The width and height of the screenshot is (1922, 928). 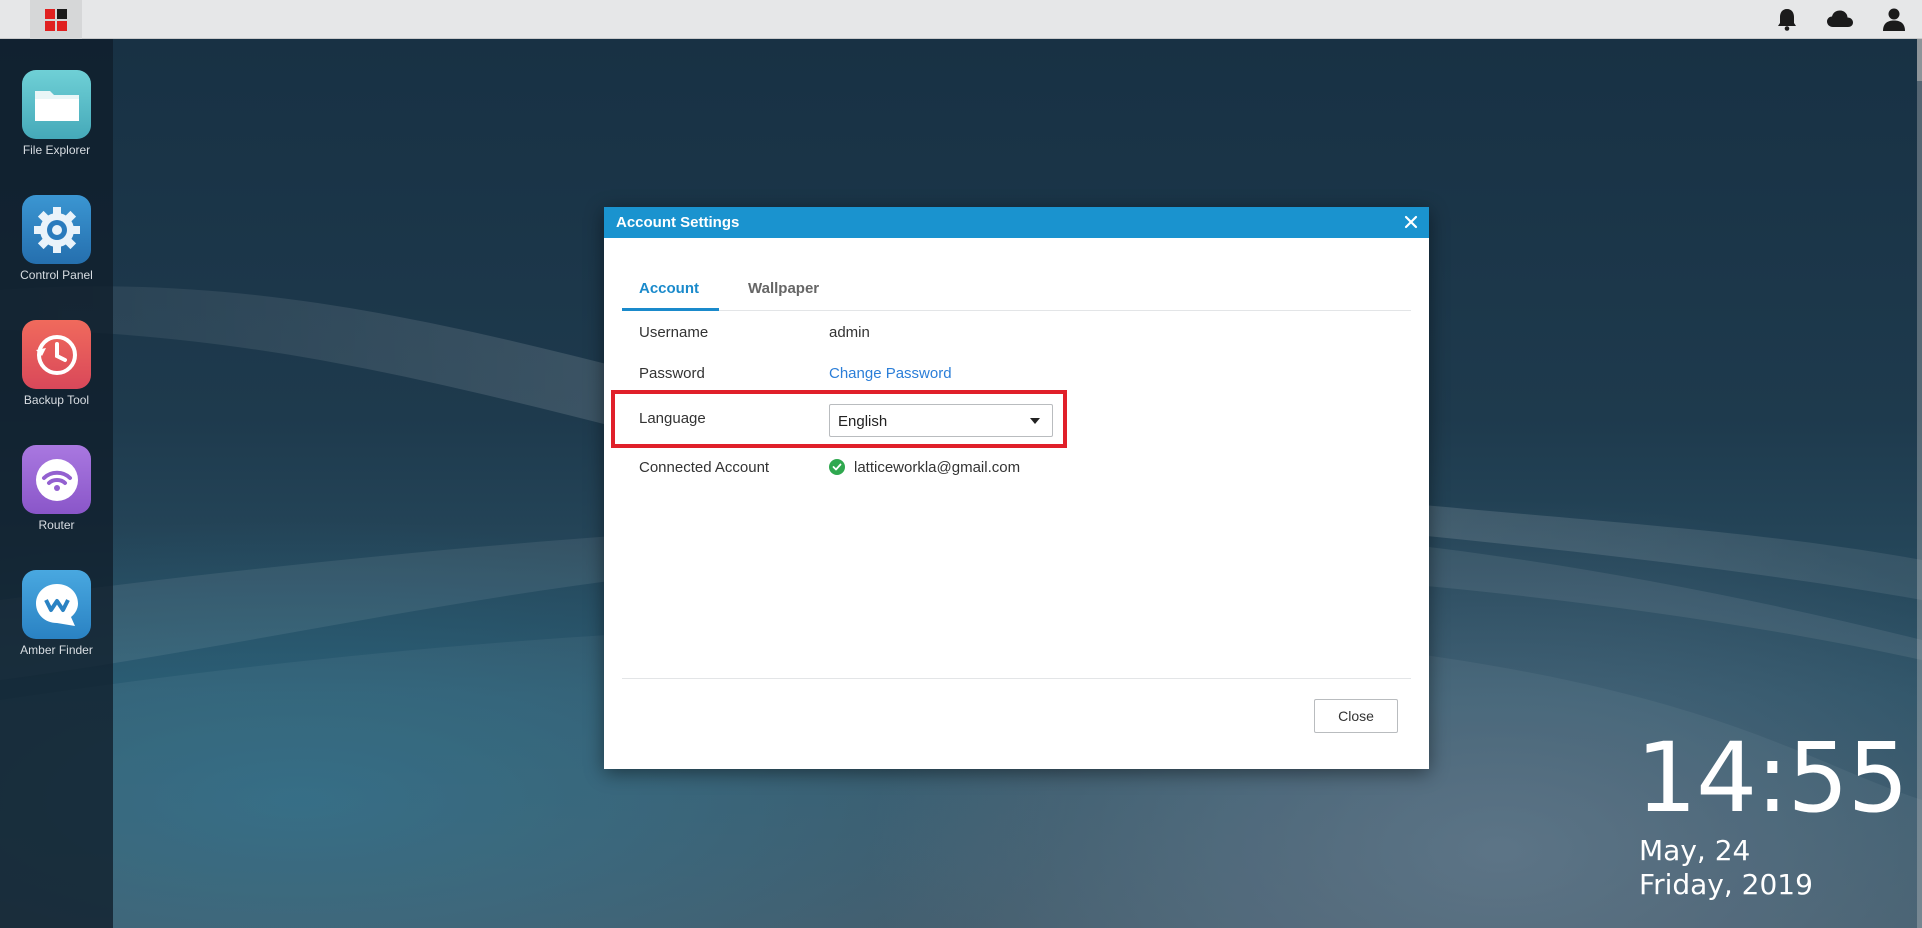 I want to click on username-label: Username, so click(x=674, y=332).